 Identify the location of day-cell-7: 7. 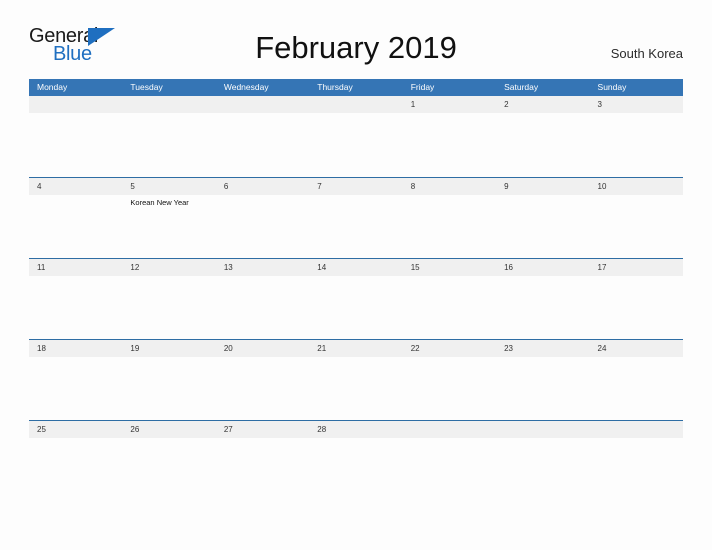
(355, 186).